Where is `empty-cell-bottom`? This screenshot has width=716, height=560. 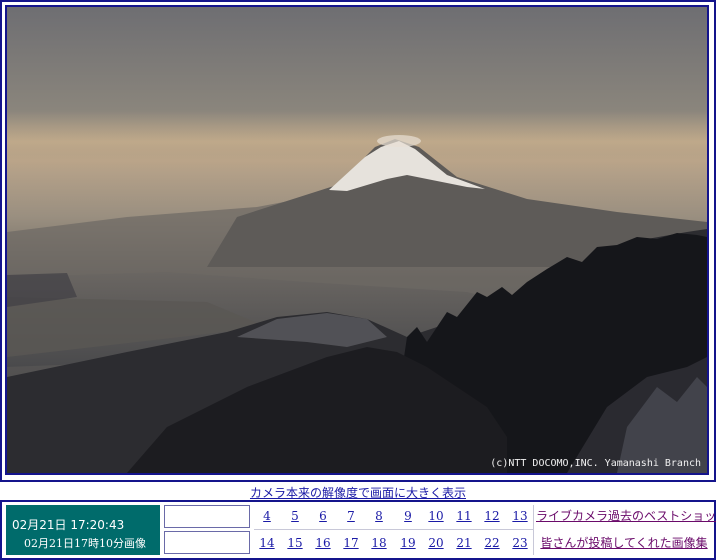 empty-cell-bottom is located at coordinates (207, 542).